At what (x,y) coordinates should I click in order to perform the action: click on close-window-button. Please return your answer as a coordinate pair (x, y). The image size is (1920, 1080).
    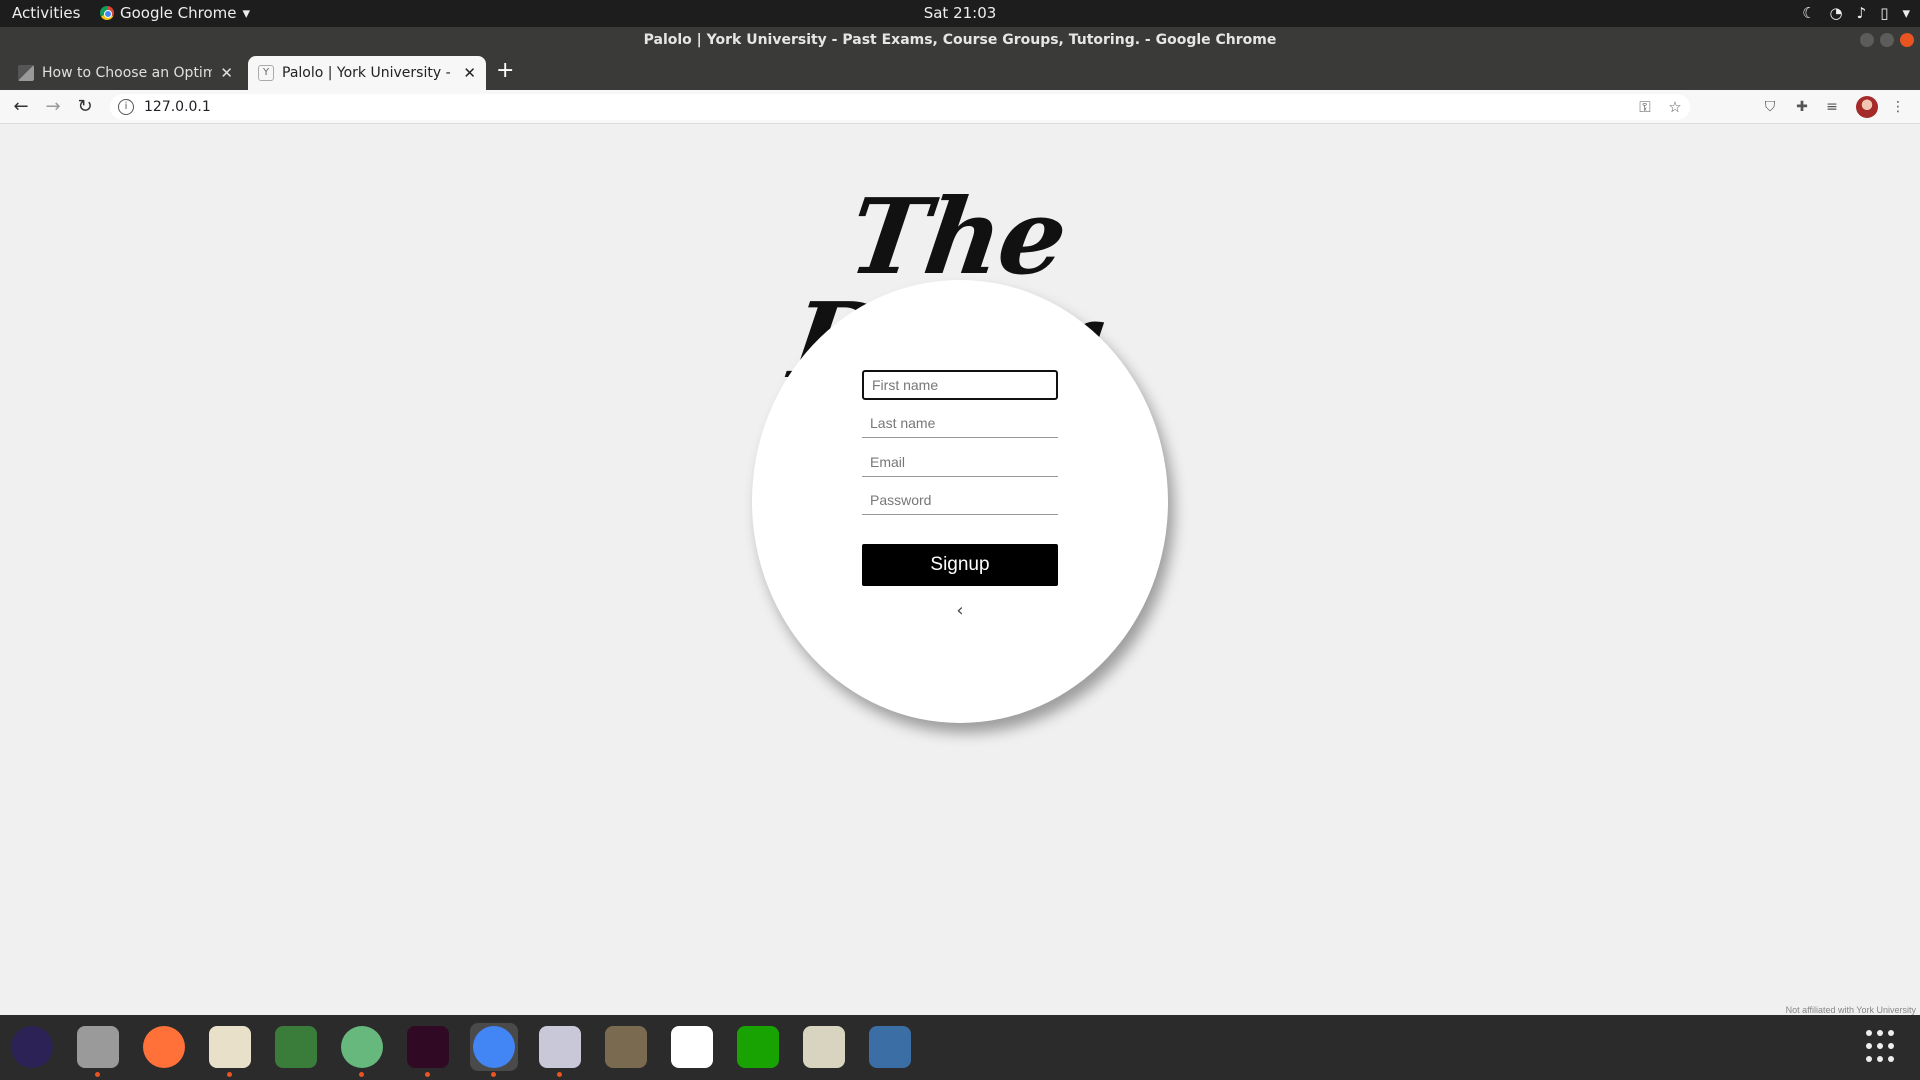
    Looking at the image, I should click on (1907, 40).